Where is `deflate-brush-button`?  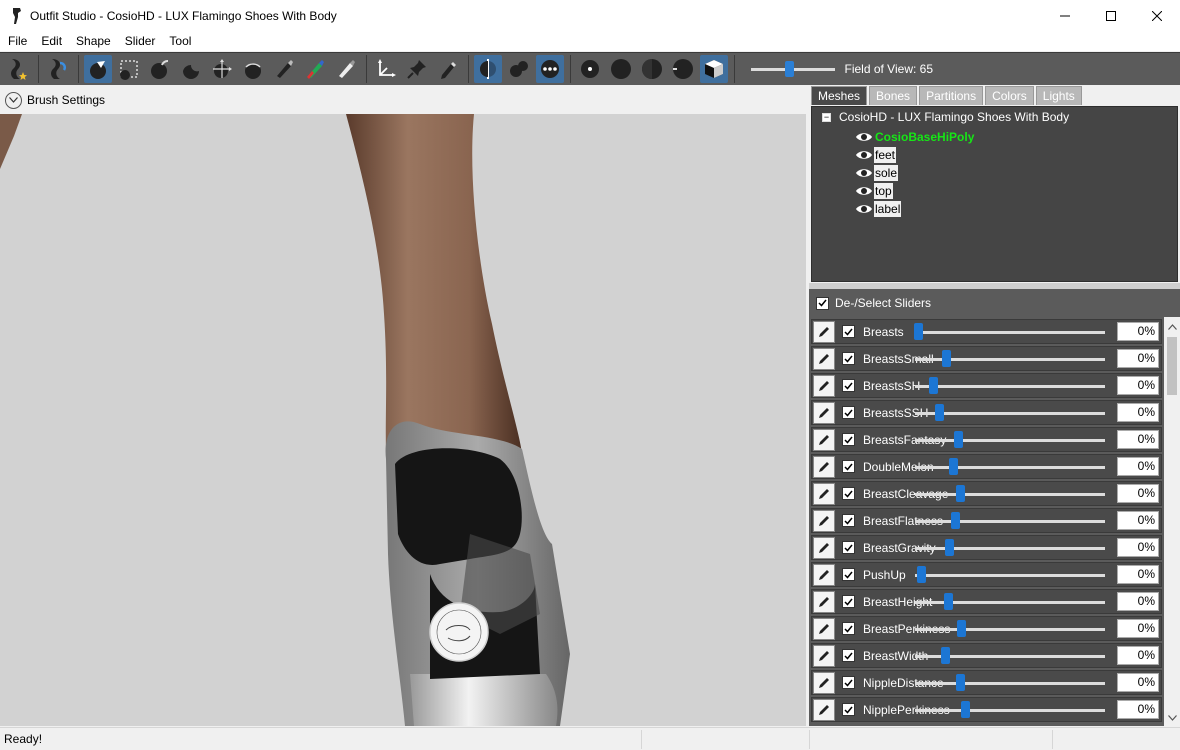 deflate-brush-button is located at coordinates (191, 69).